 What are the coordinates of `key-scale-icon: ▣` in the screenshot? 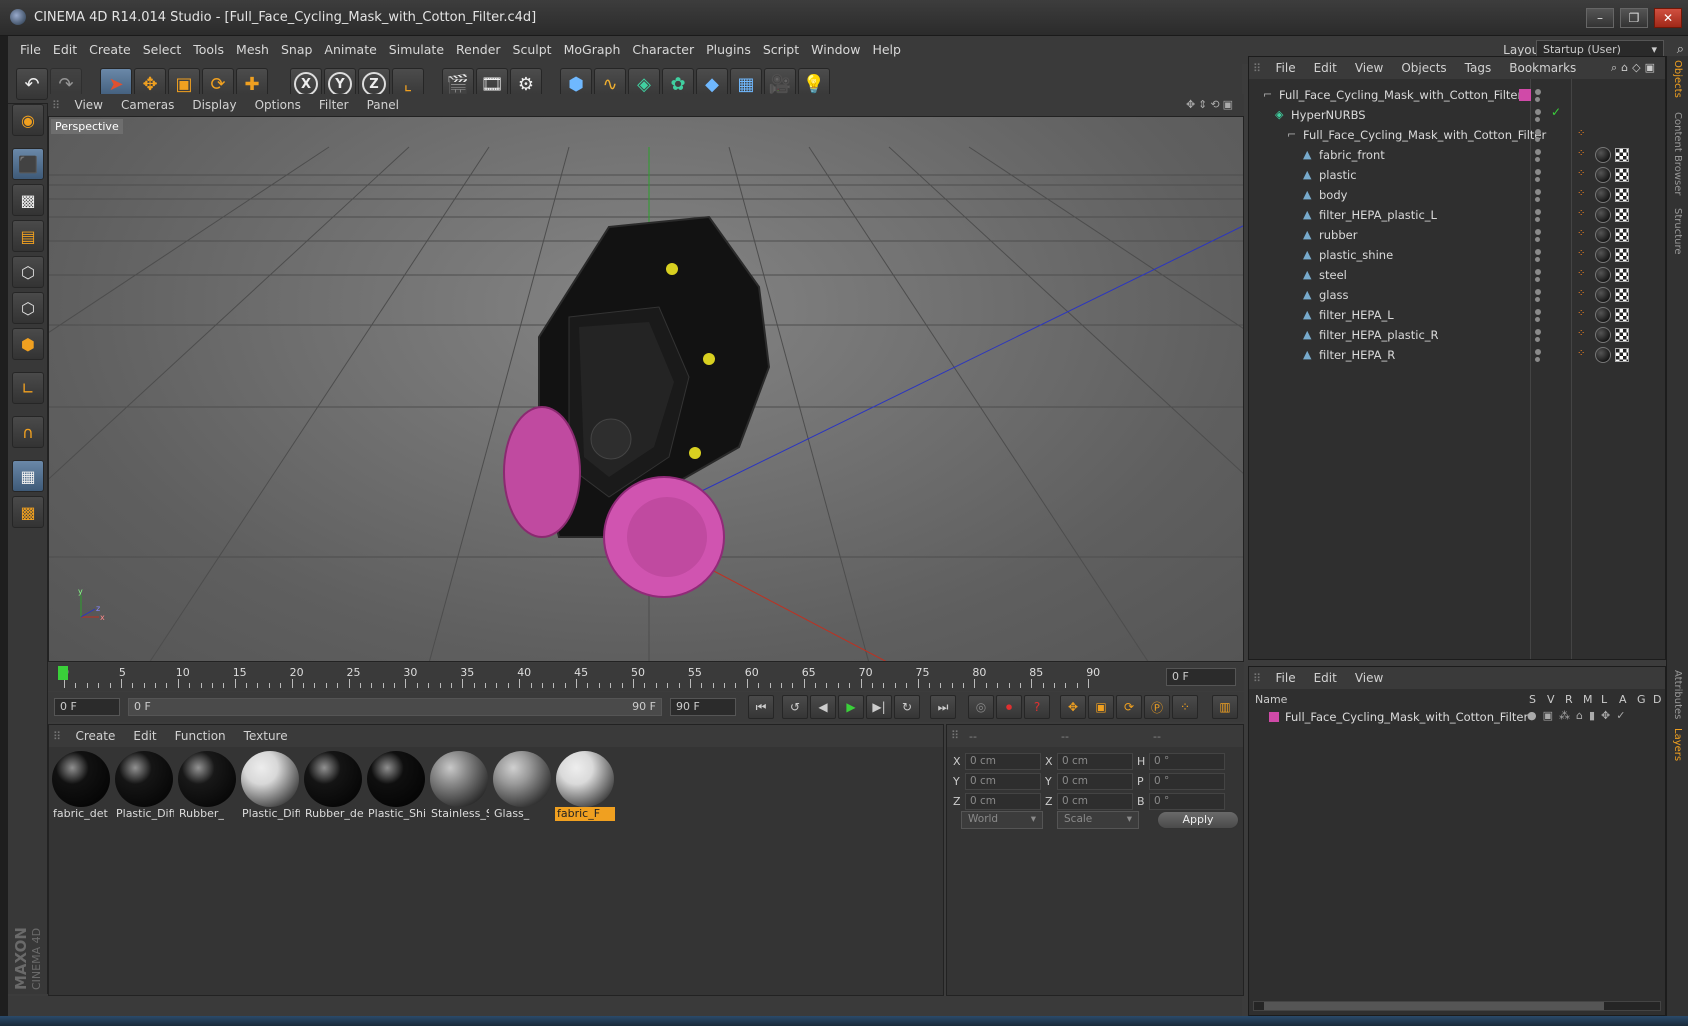 It's located at (1101, 707).